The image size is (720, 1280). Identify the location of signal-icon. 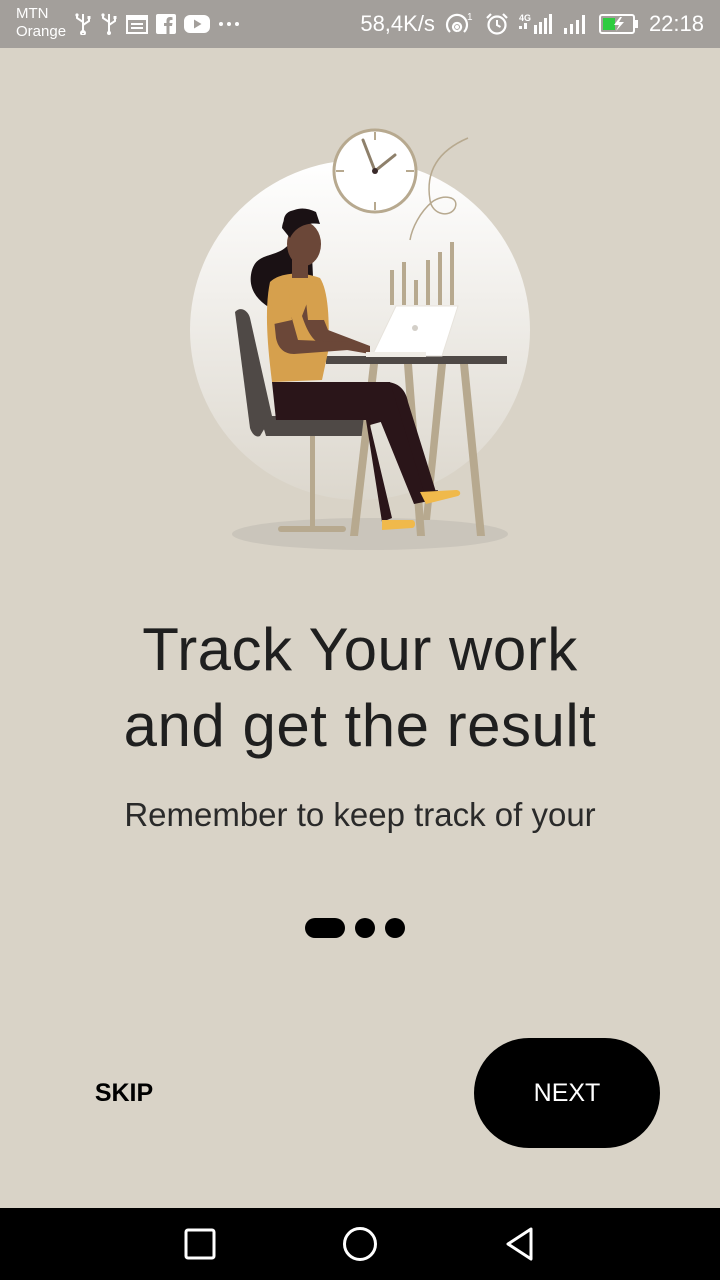
(576, 24).